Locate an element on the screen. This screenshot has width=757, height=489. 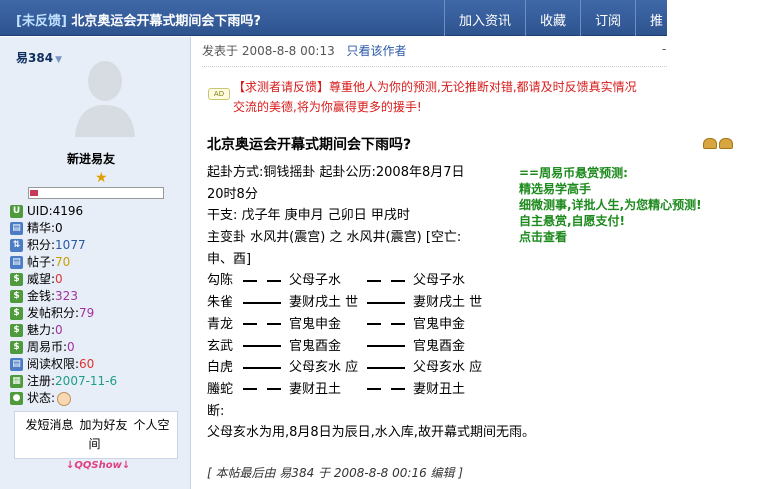
posted-time: 2008-8-8 00:13 is located at coordinates (288, 51).